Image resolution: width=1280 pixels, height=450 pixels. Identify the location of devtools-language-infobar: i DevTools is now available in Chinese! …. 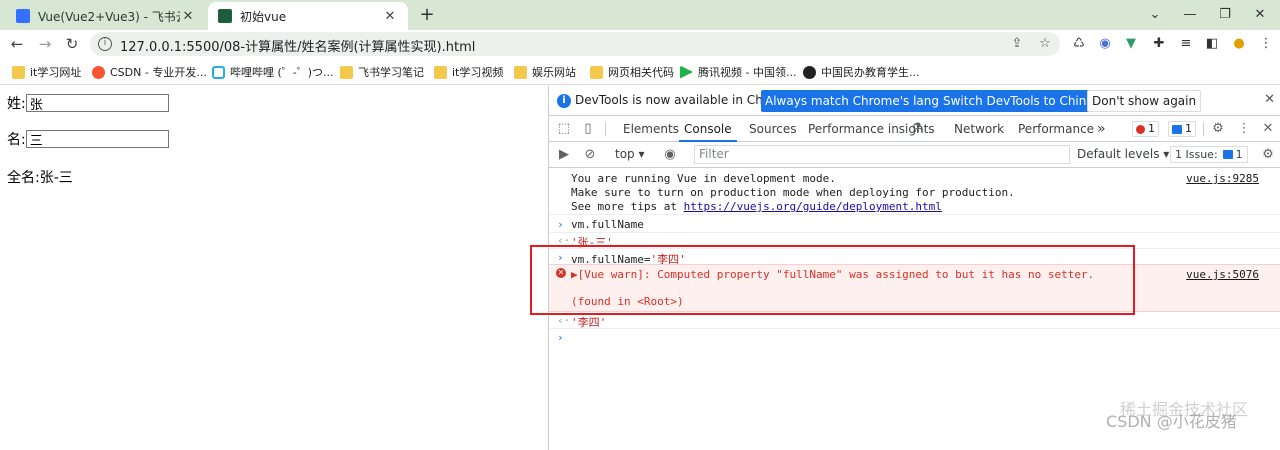
(914, 101).